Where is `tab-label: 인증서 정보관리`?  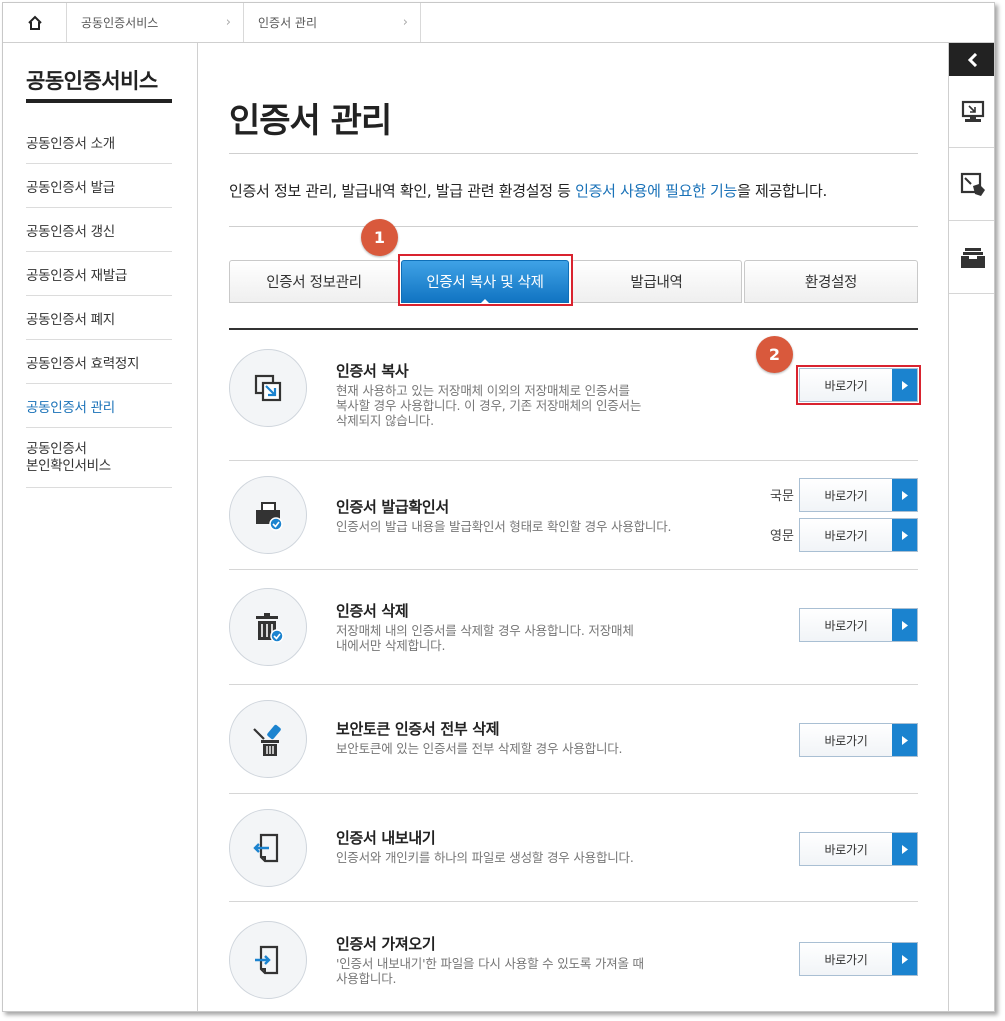 tab-label: 인증서 정보관리 is located at coordinates (314, 283).